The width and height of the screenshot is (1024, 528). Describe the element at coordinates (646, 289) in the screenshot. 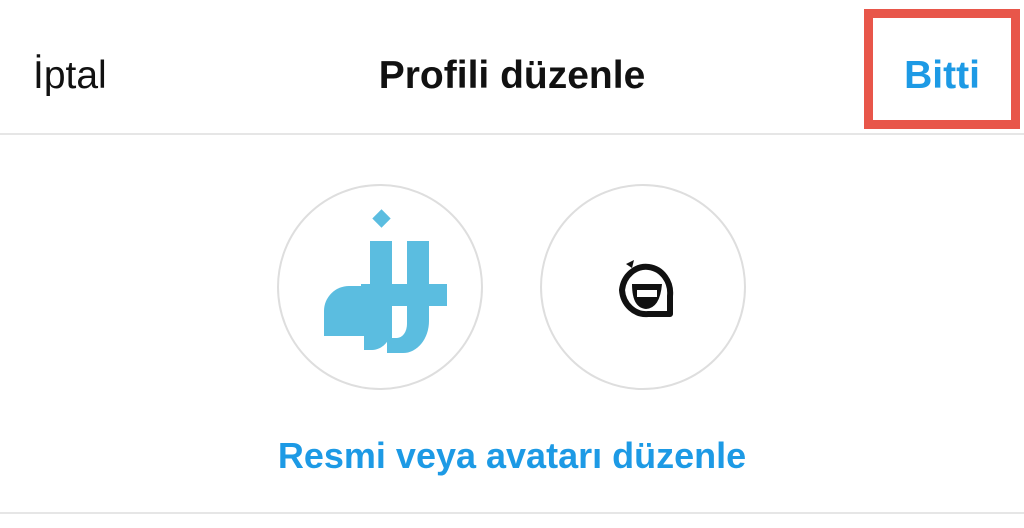

I see `smiling-face-icon` at that location.